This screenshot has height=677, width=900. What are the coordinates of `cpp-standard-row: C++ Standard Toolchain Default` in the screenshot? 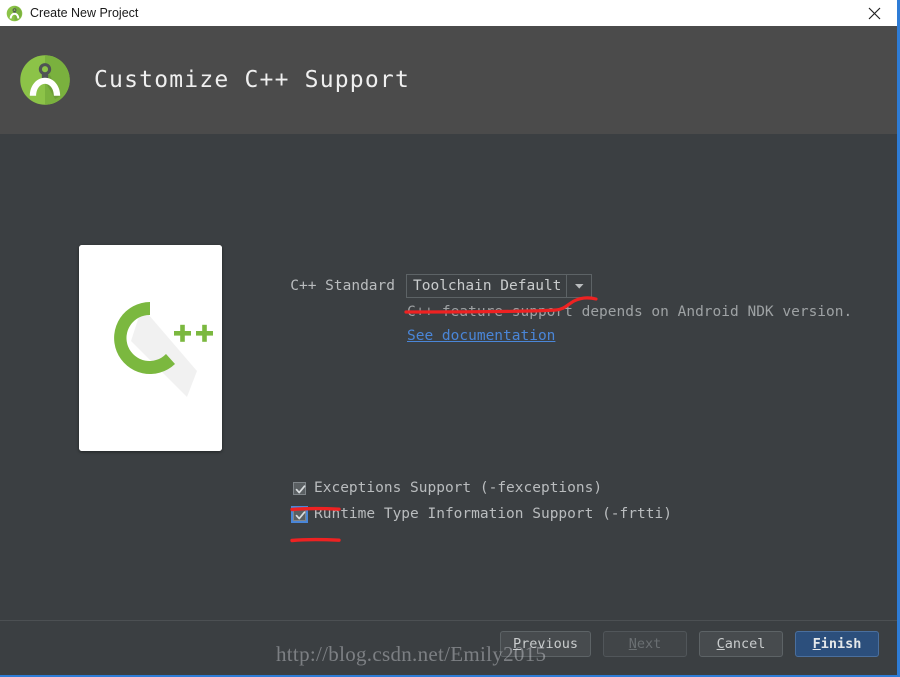 It's located at (448, 286).